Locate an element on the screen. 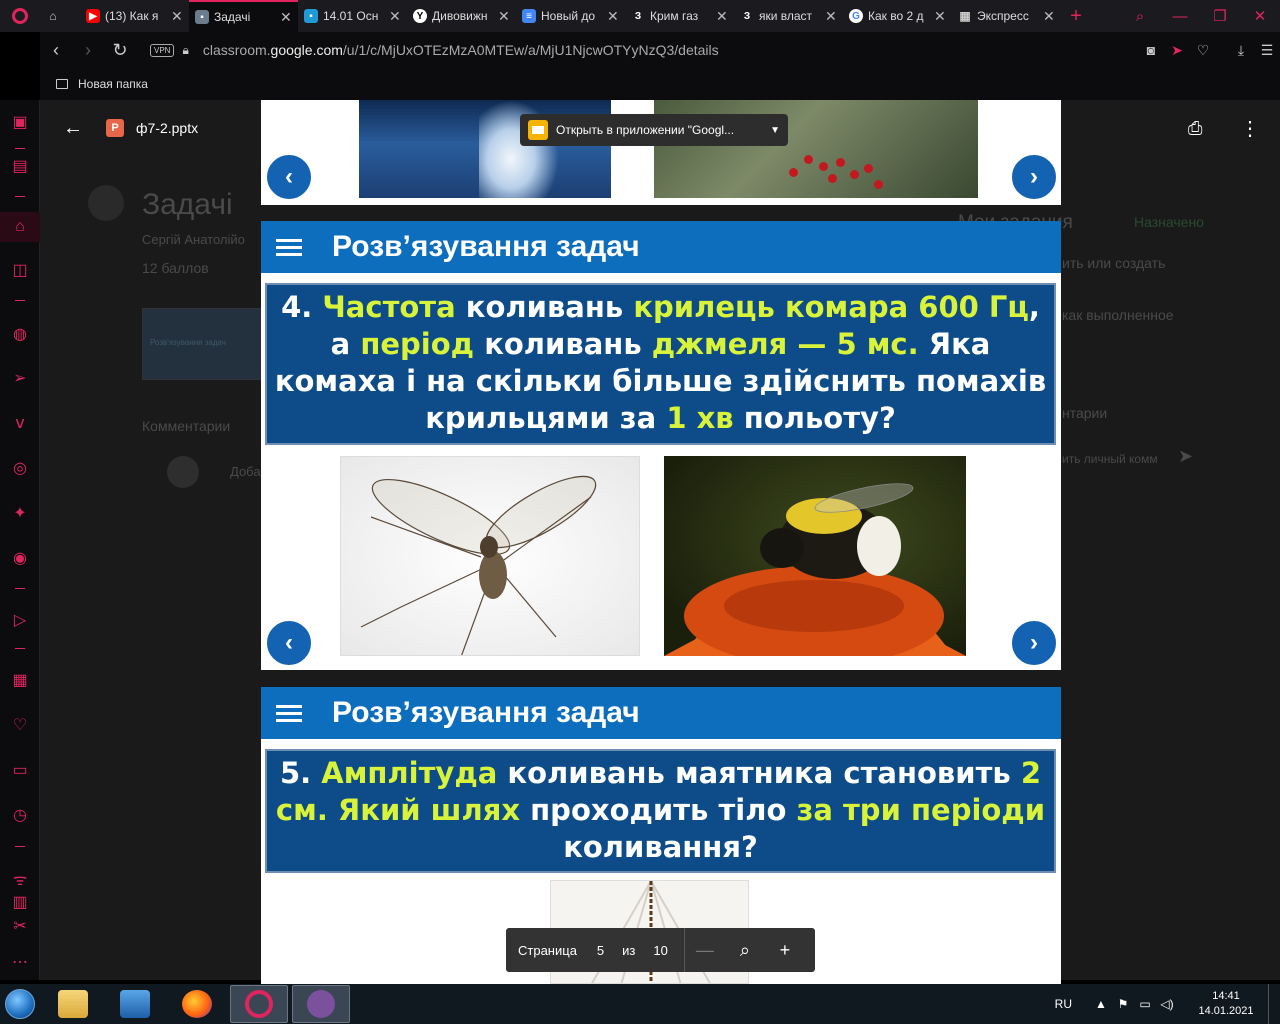 The image size is (1280, 1024). add-create-button: ить или создать is located at coordinates (1113, 263).